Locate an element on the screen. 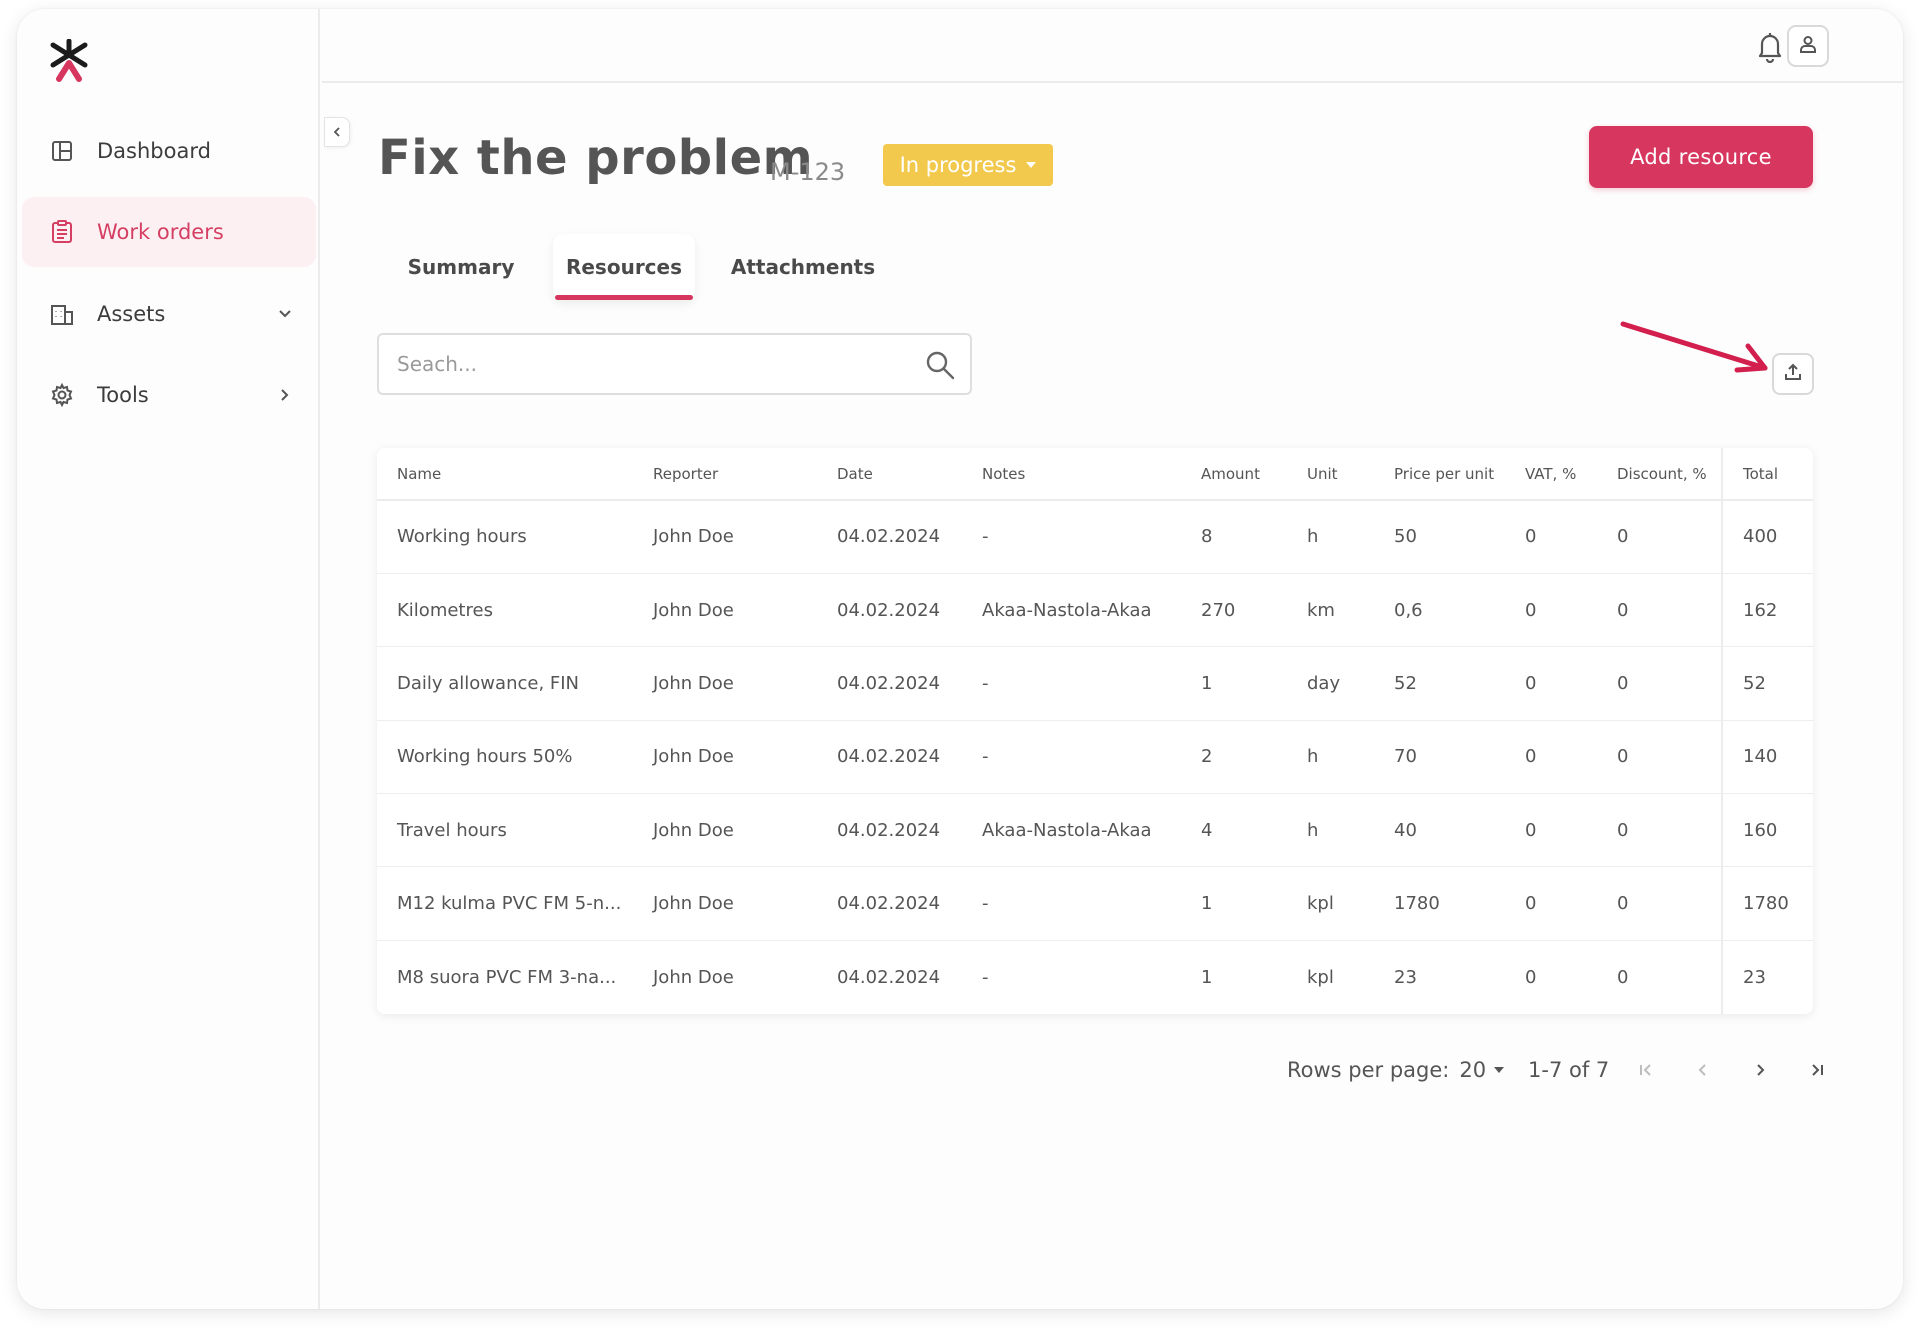 The width and height of the screenshot is (1920, 1331). collapse-sidebar-button is located at coordinates (337, 132).